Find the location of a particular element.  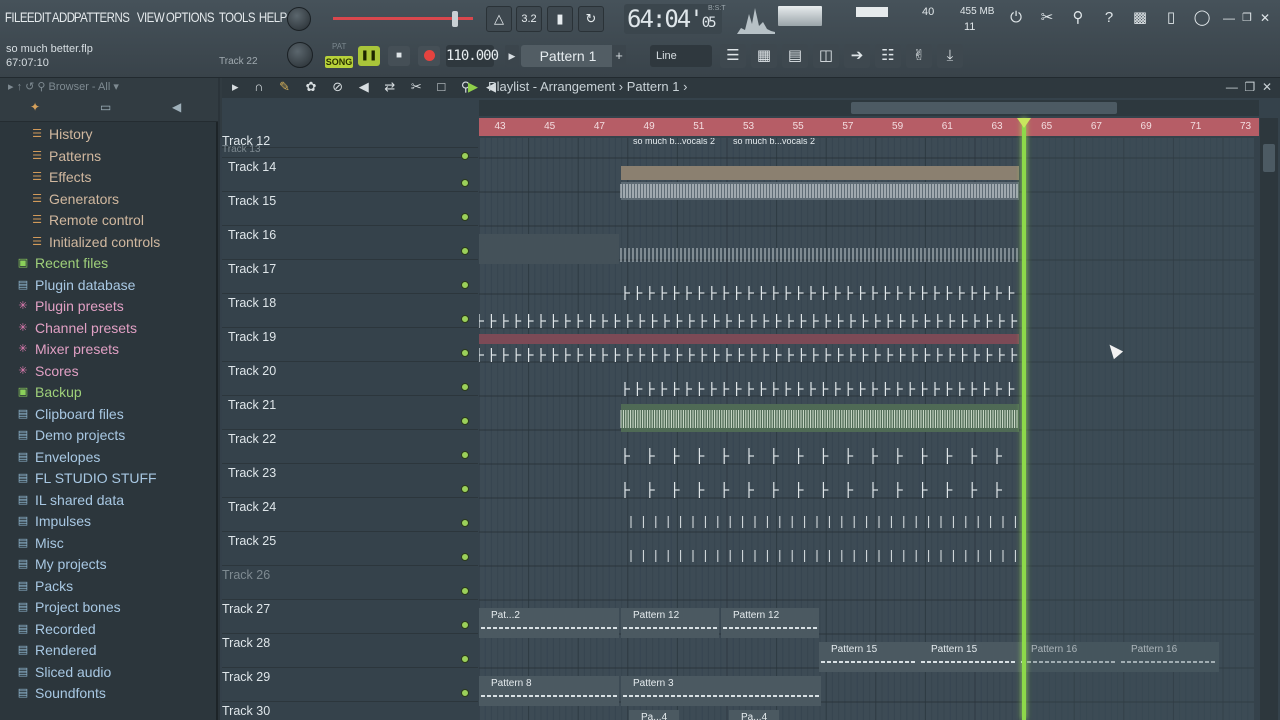

pattern-prev-button: ▶ is located at coordinates (512, 56).